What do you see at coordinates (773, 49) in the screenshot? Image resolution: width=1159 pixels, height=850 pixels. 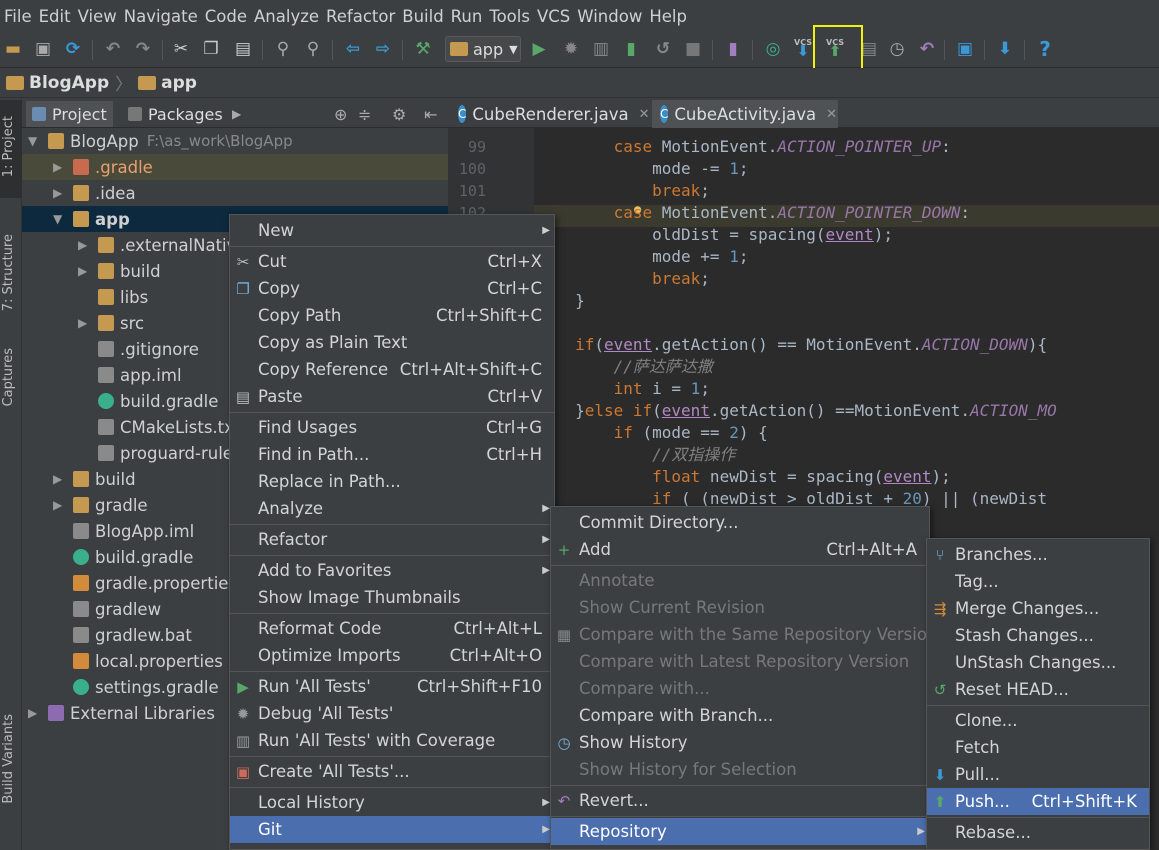 I see `sync-gradle-icon: ◎` at bounding box center [773, 49].